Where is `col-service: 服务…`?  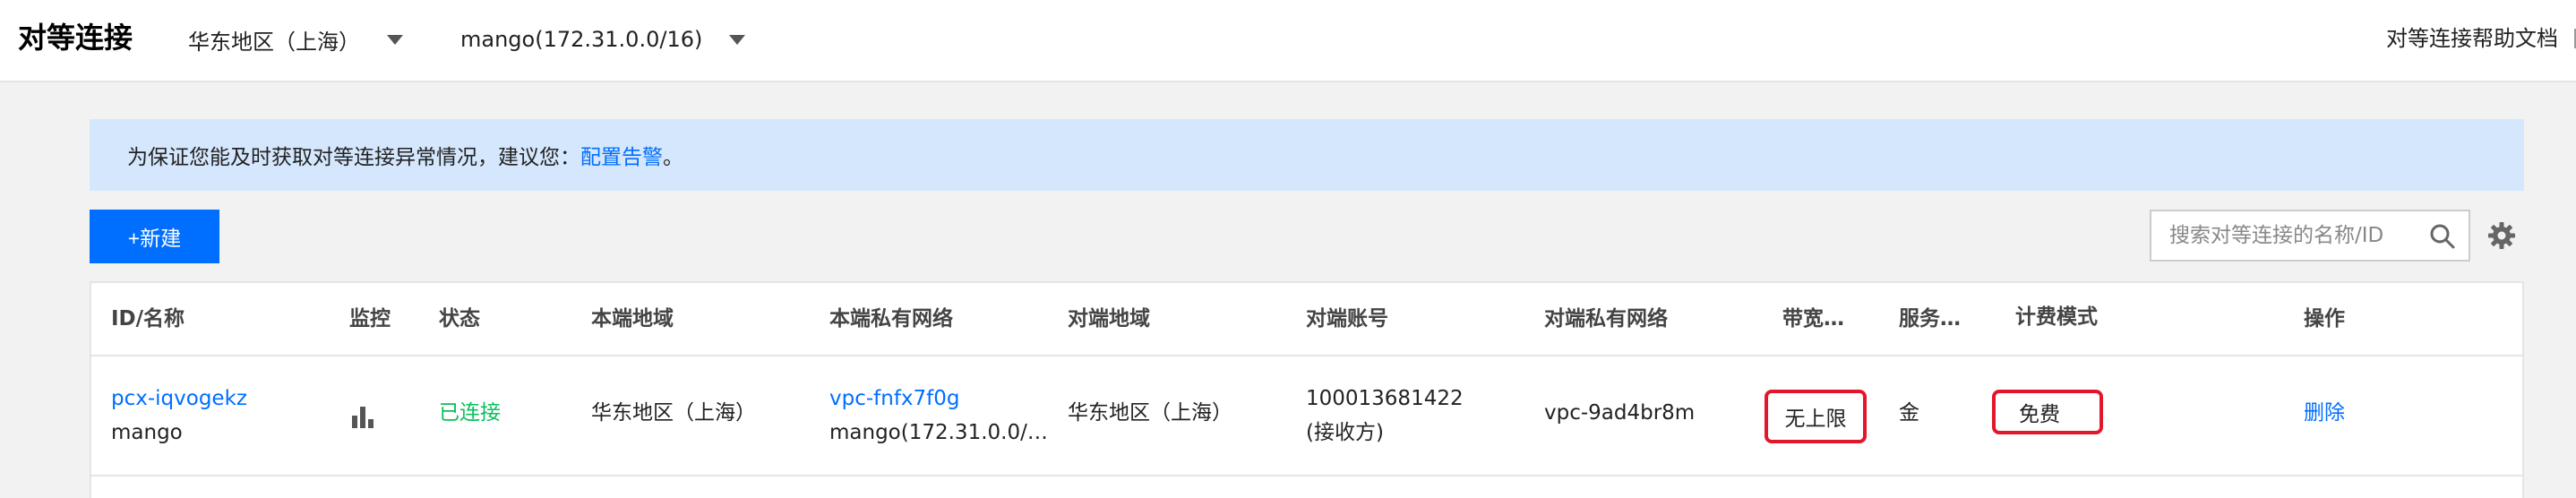
col-service: 服务… is located at coordinates (1930, 319).